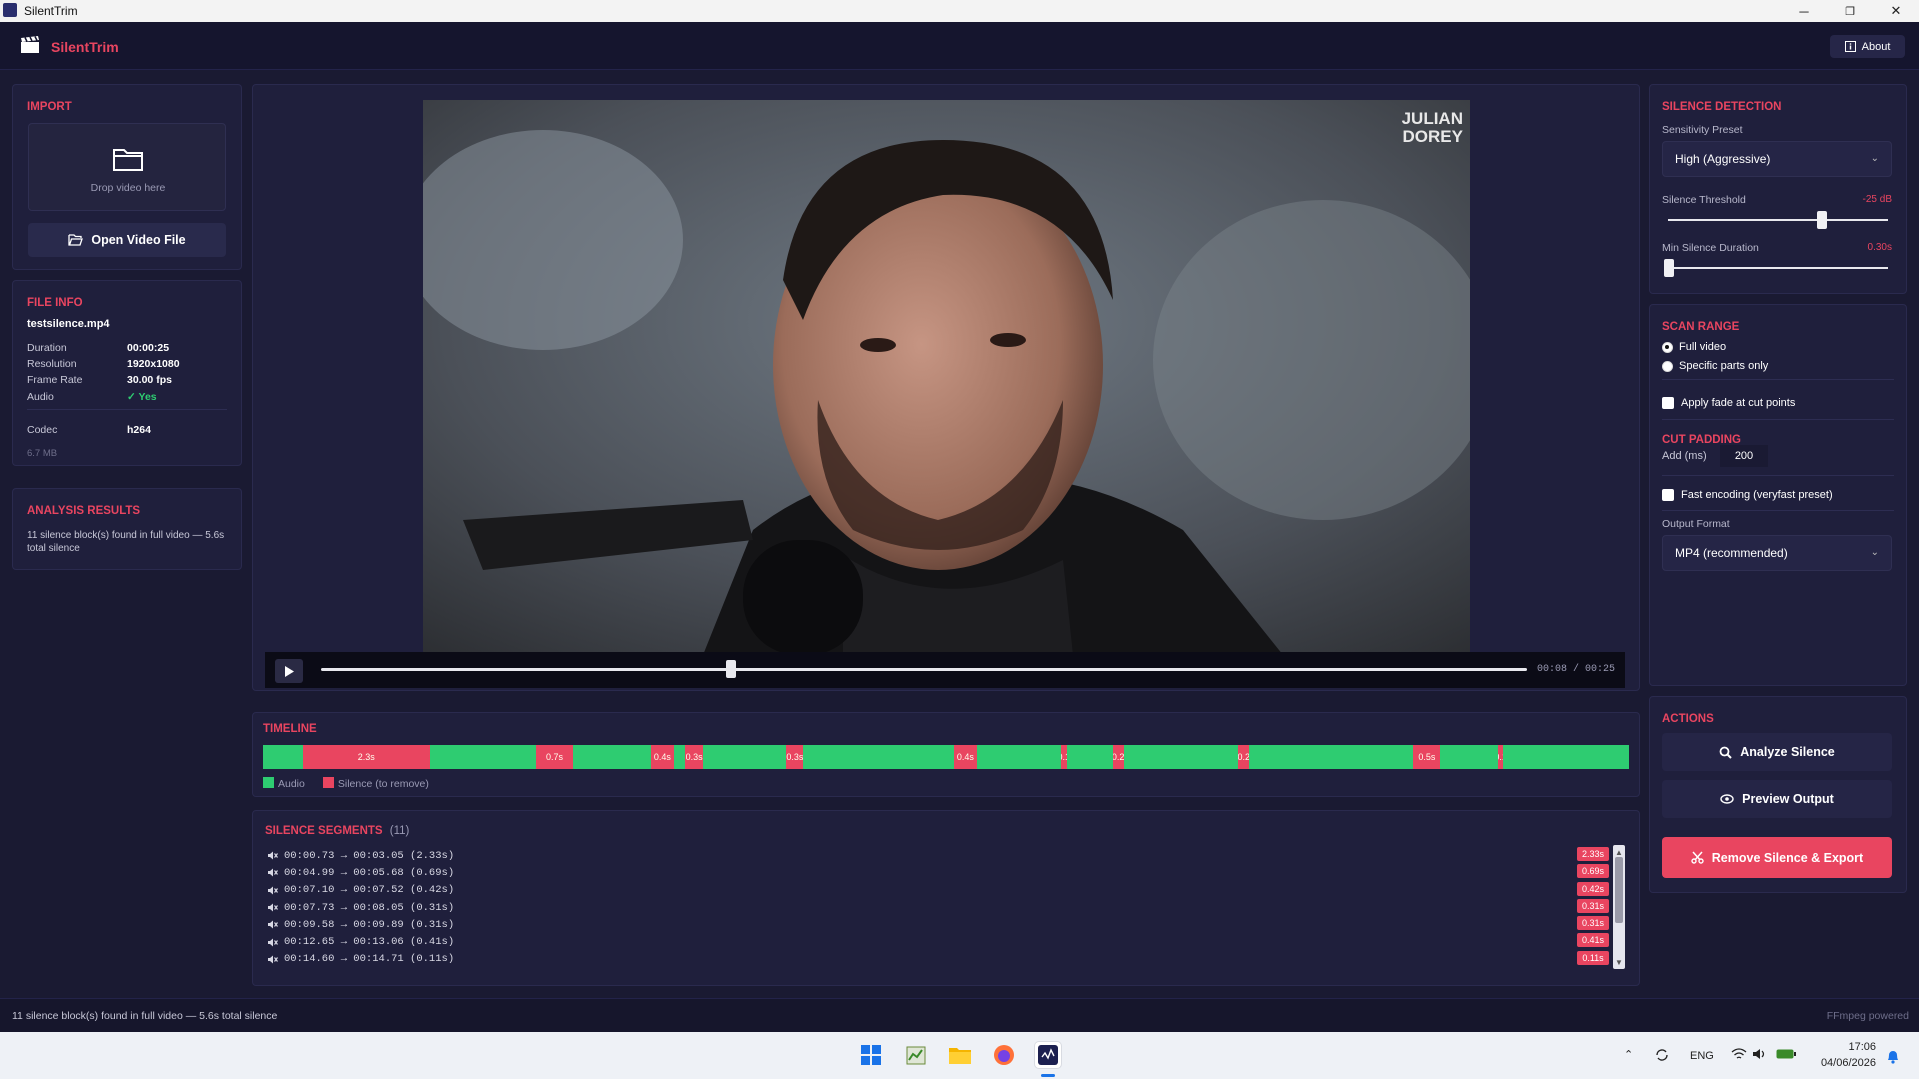 The width and height of the screenshot is (1919, 1079). I want to click on segment-text: 00:12.65 → 00:13.06 (0.41s), so click(369, 942).